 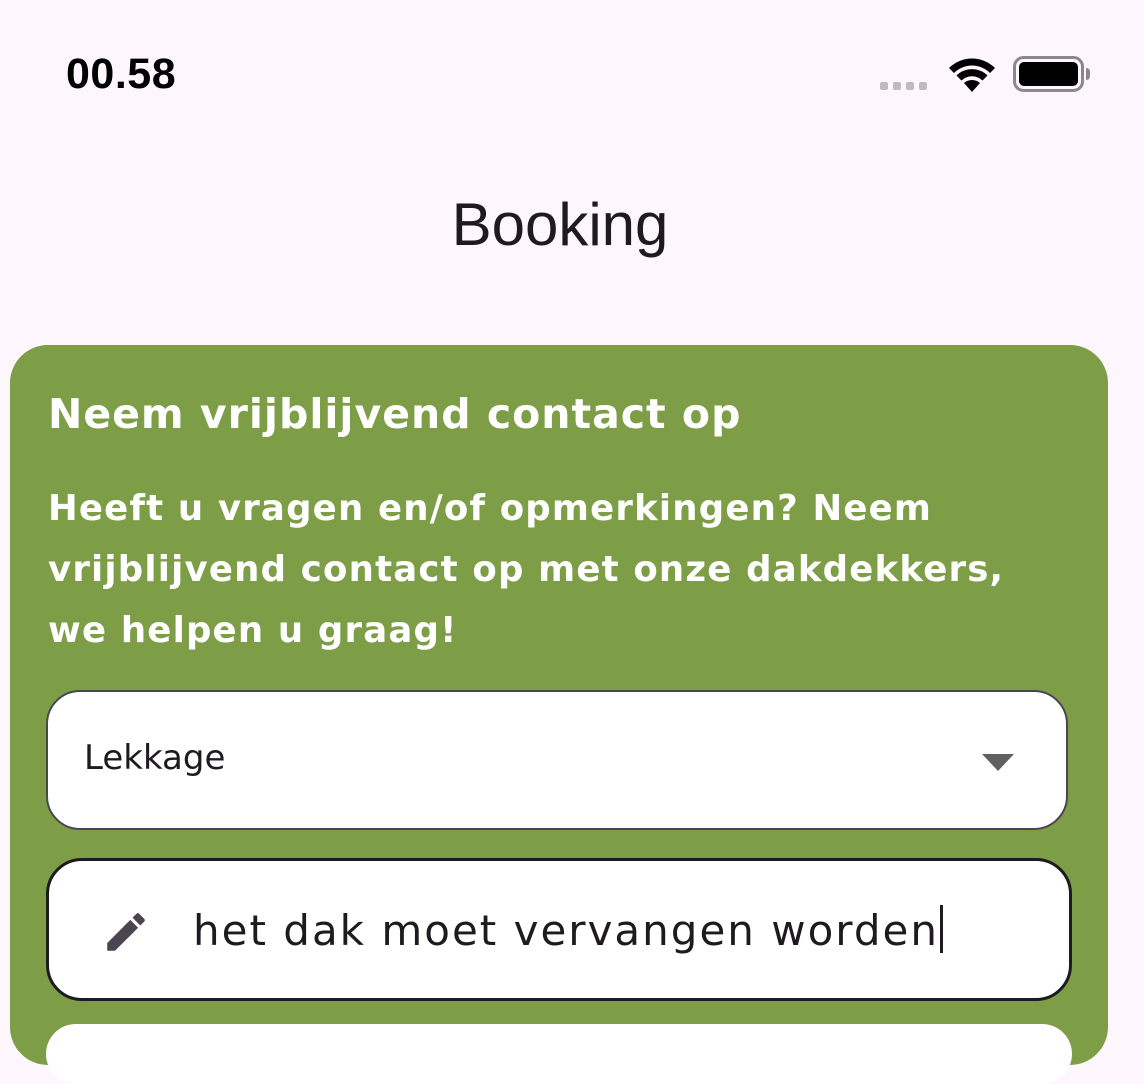 I want to click on message-input: het dak moet vervangen worden, so click(x=559, y=929).